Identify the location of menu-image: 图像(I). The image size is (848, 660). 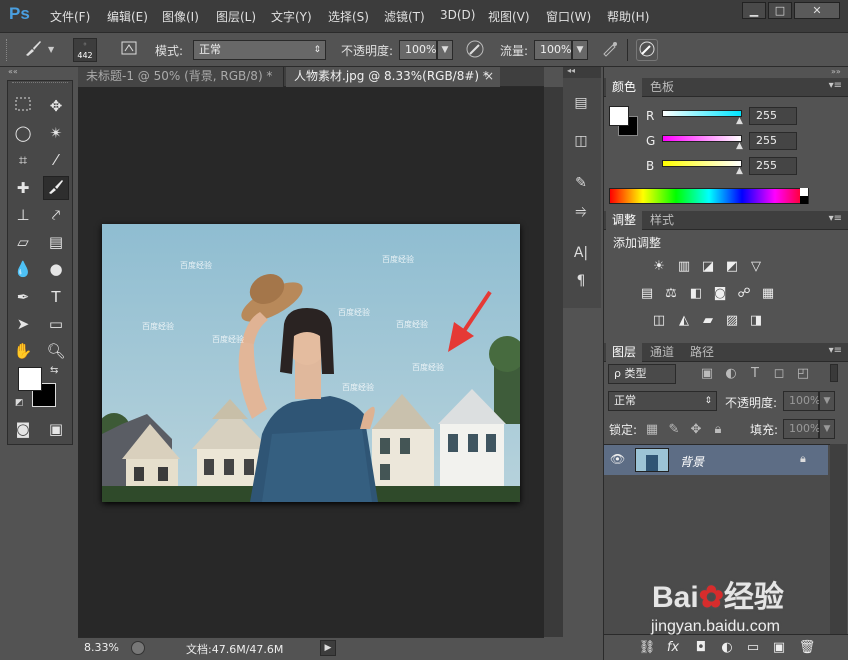
(180, 16).